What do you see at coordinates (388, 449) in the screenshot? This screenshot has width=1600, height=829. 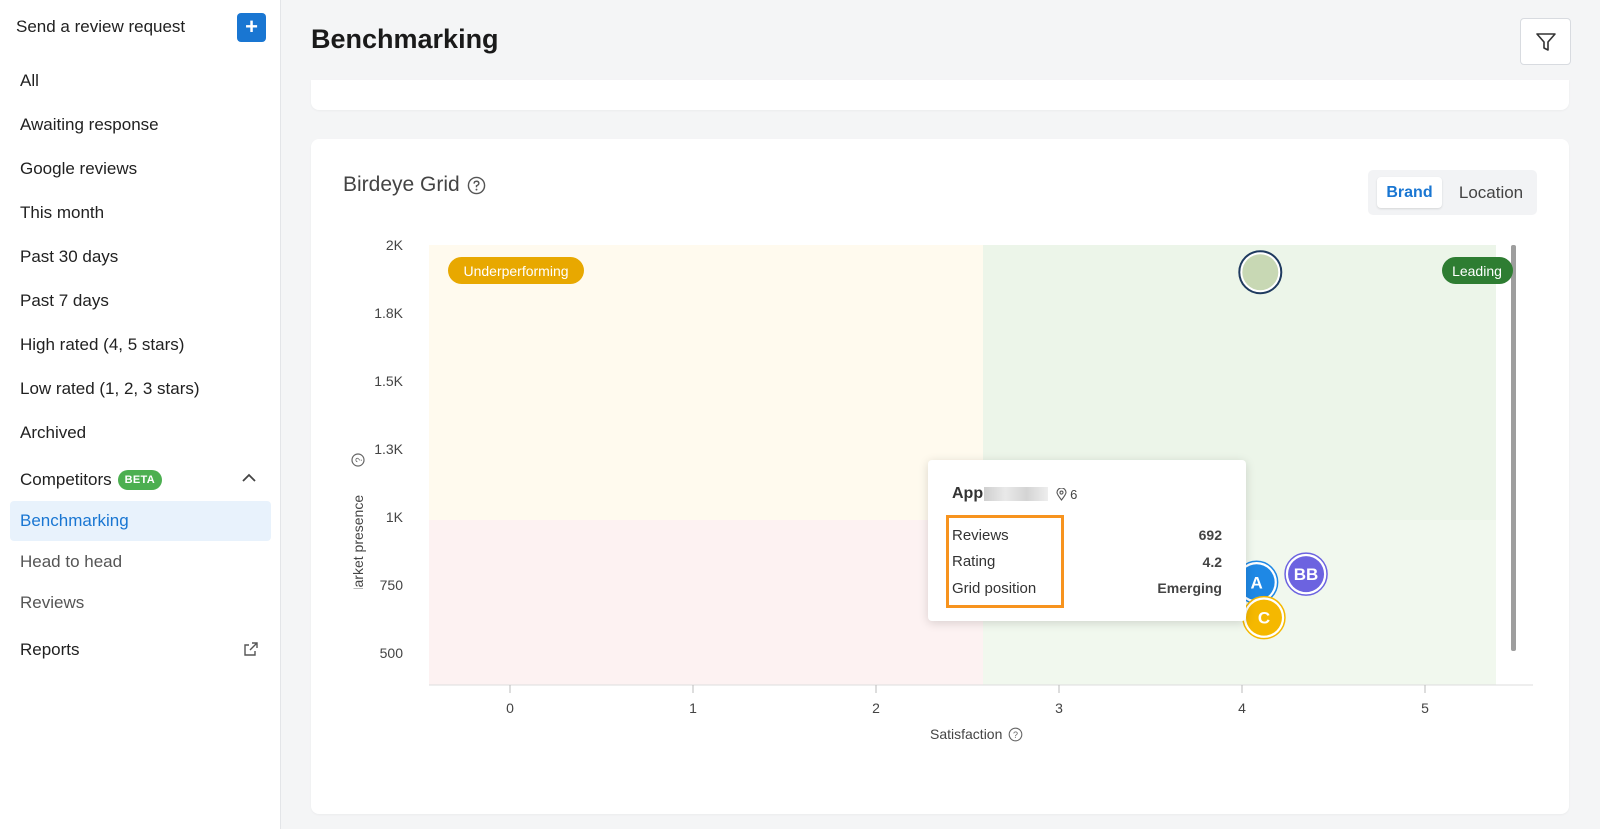 I see `y-tick-label: 1.3K` at bounding box center [388, 449].